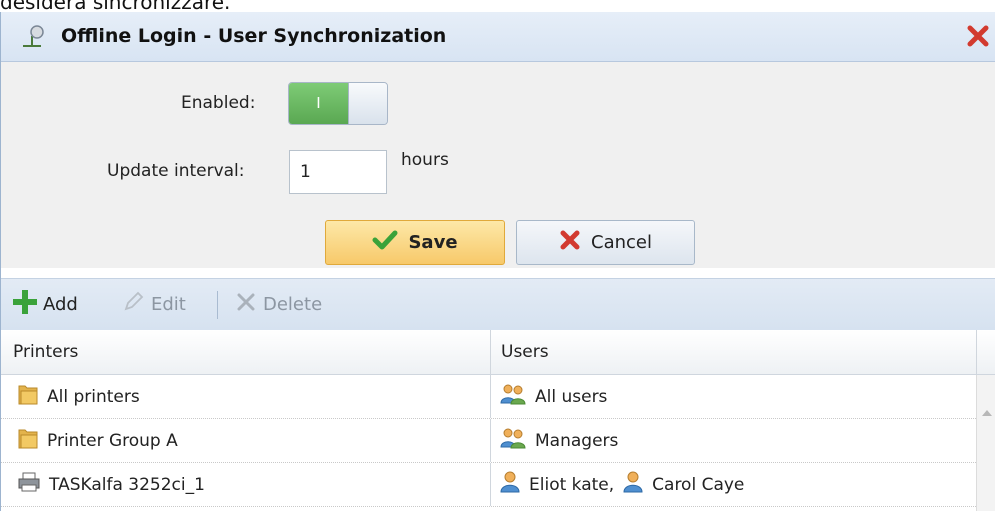  I want to click on plus-icon, so click(25, 304).